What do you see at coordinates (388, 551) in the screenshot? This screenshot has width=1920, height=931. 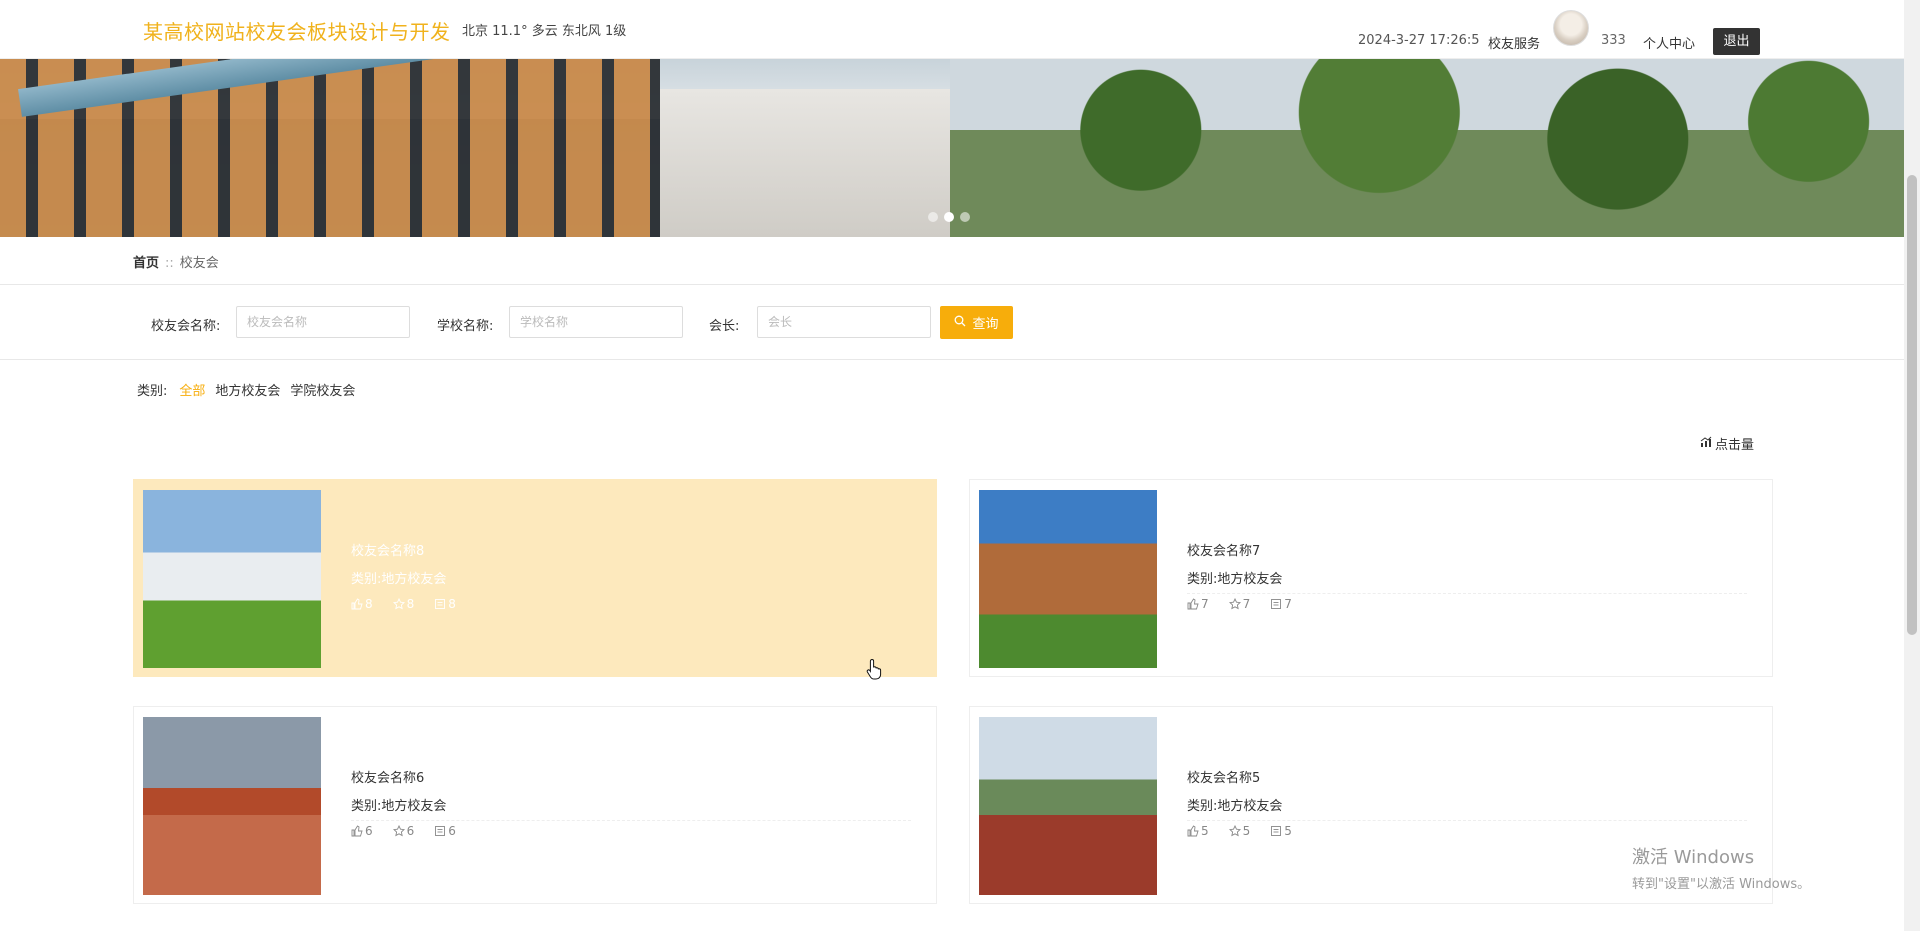 I see `alumni-card-name: 校友会名称8` at bounding box center [388, 551].